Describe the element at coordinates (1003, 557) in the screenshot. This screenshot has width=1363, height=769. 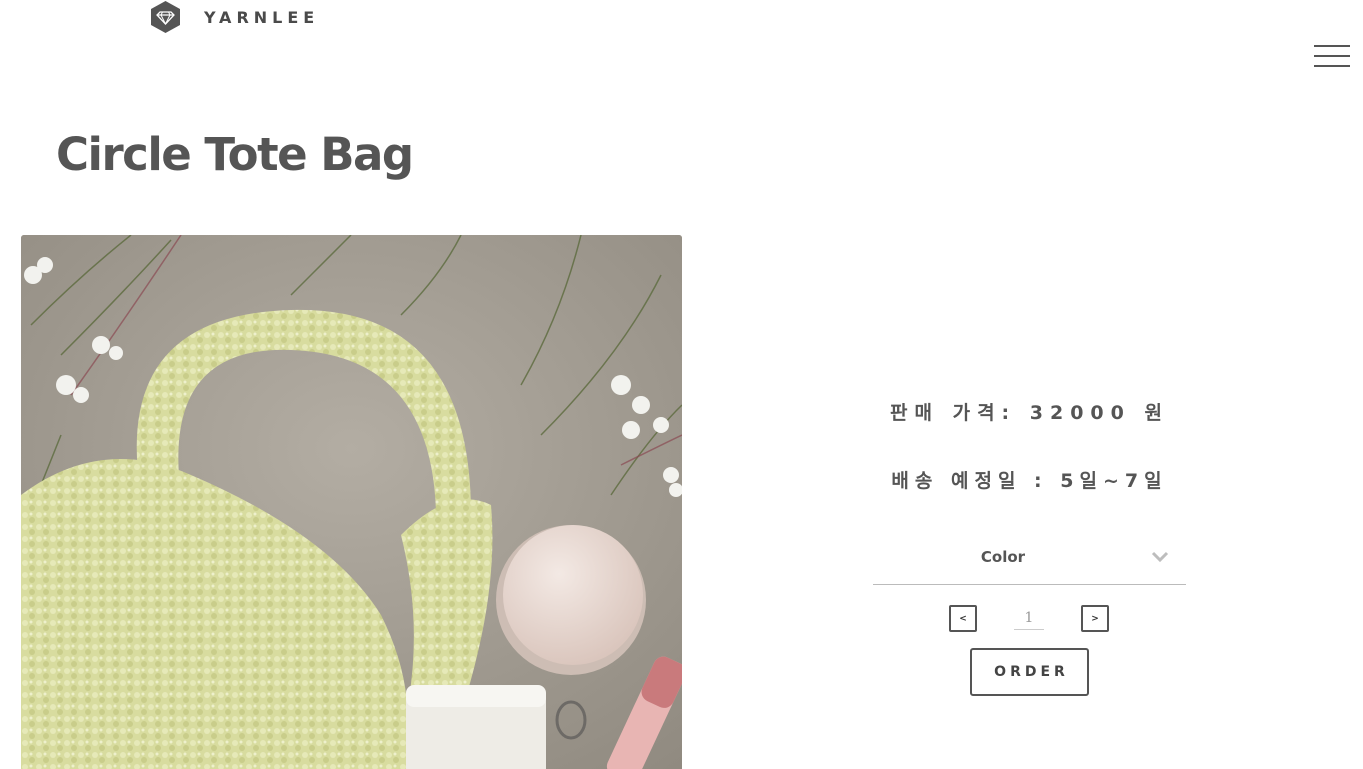
I see `color-select-label: Color` at that location.